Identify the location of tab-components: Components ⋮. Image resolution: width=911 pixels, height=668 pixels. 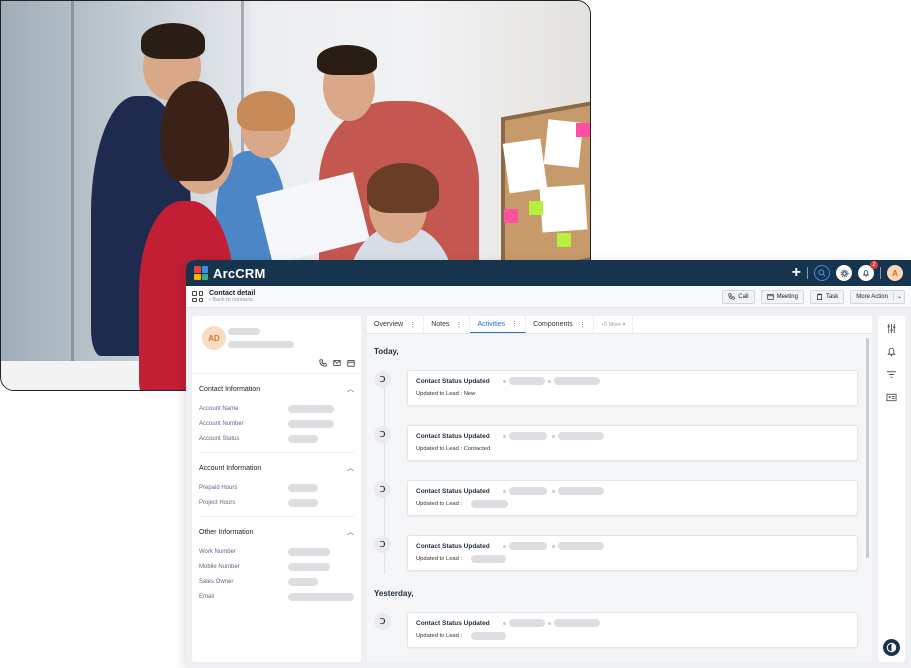
(560, 324).